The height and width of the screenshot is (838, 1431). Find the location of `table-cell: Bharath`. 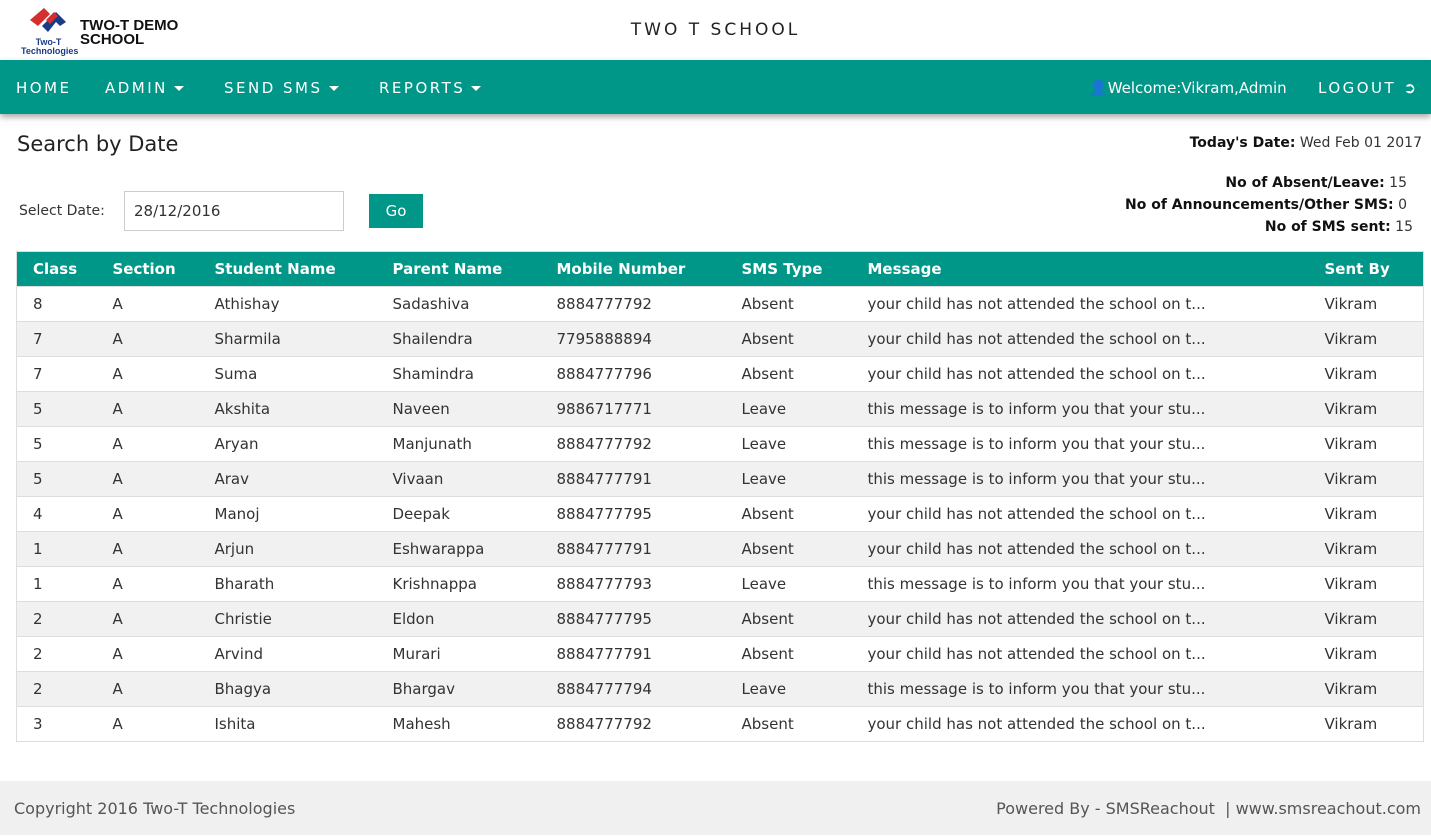

table-cell: Bharath is located at coordinates (287, 584).